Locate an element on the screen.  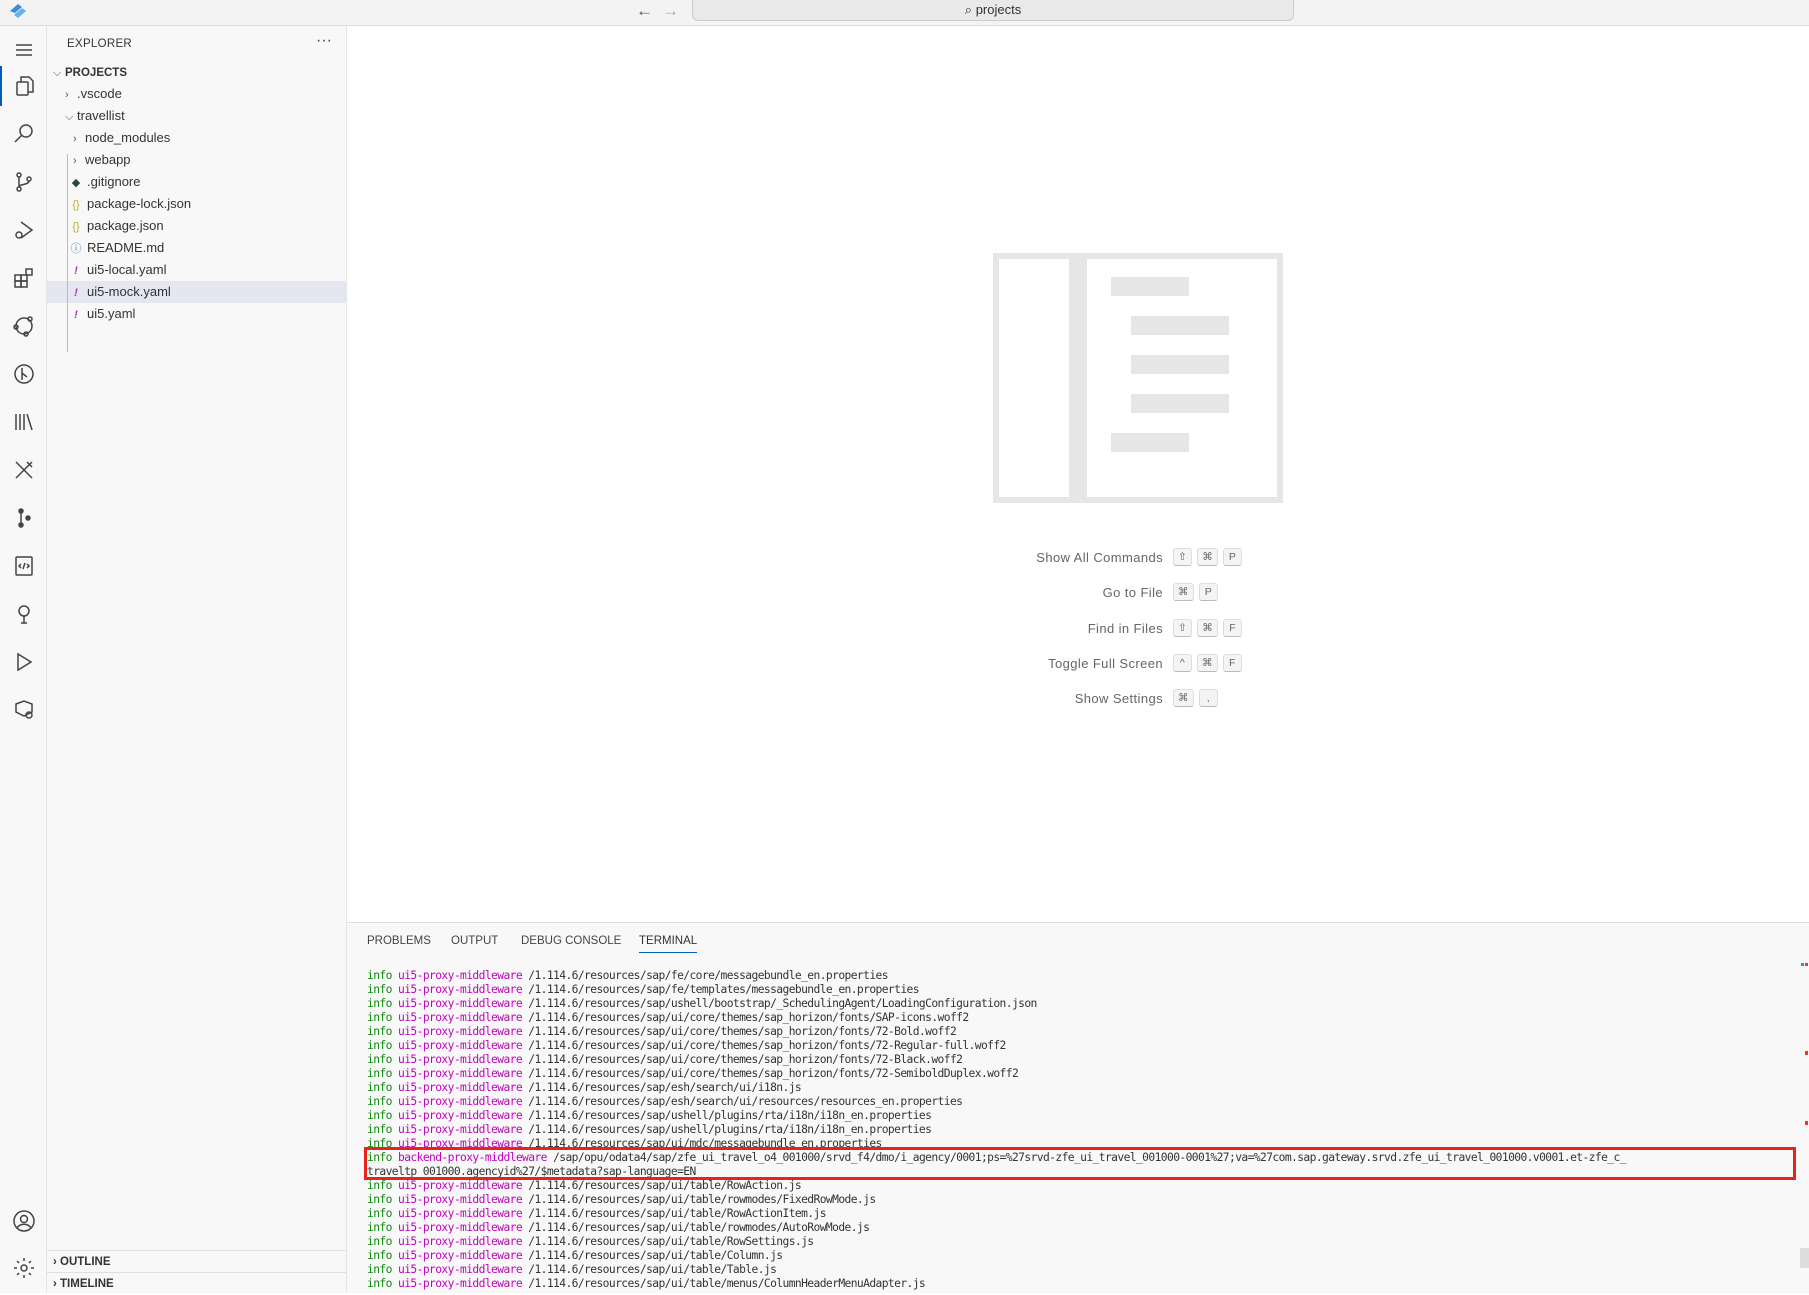
library-icon is located at coordinates (23, 422).